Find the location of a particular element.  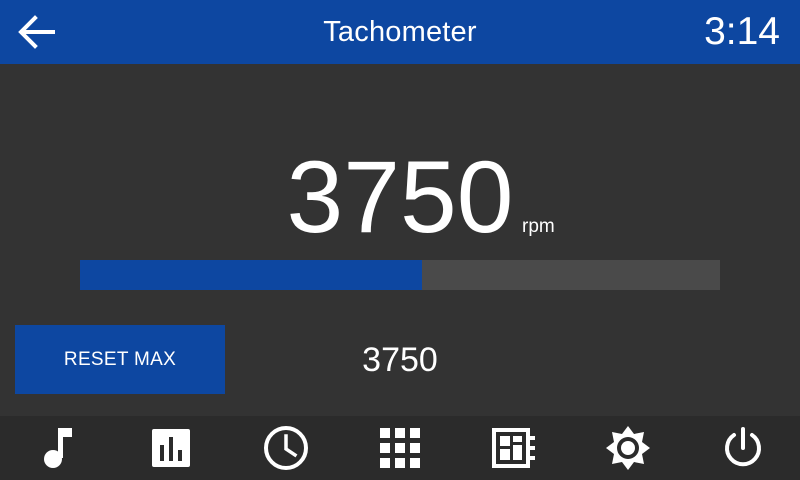

bar-chart-icon is located at coordinates (171, 448).